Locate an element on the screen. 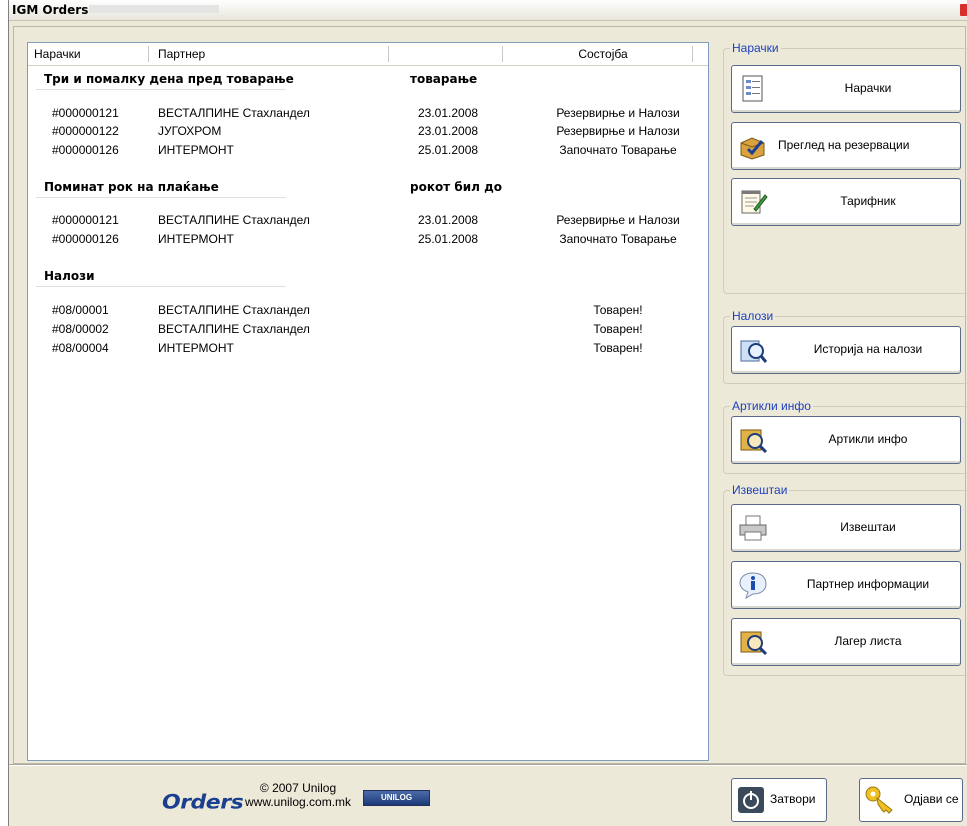  order-id: #08/00001 is located at coordinates (80, 310).